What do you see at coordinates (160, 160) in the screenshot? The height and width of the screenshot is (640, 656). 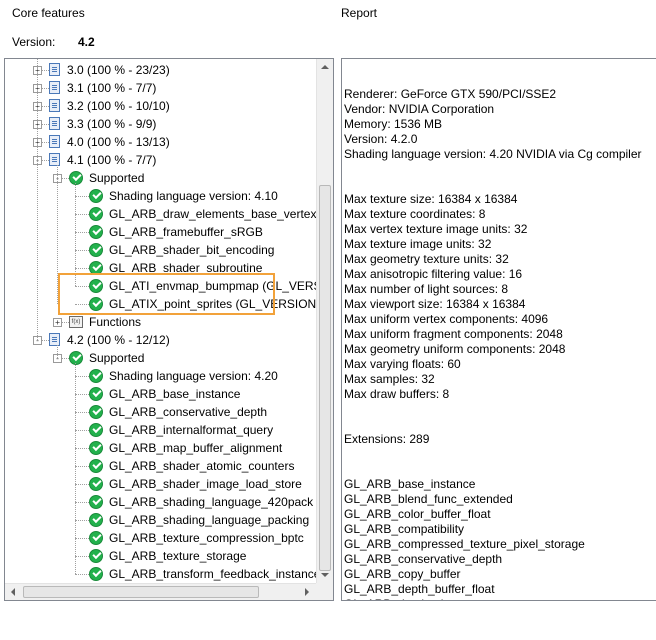 I see `tree-node: -4.1 (100 % - 7/7)` at bounding box center [160, 160].